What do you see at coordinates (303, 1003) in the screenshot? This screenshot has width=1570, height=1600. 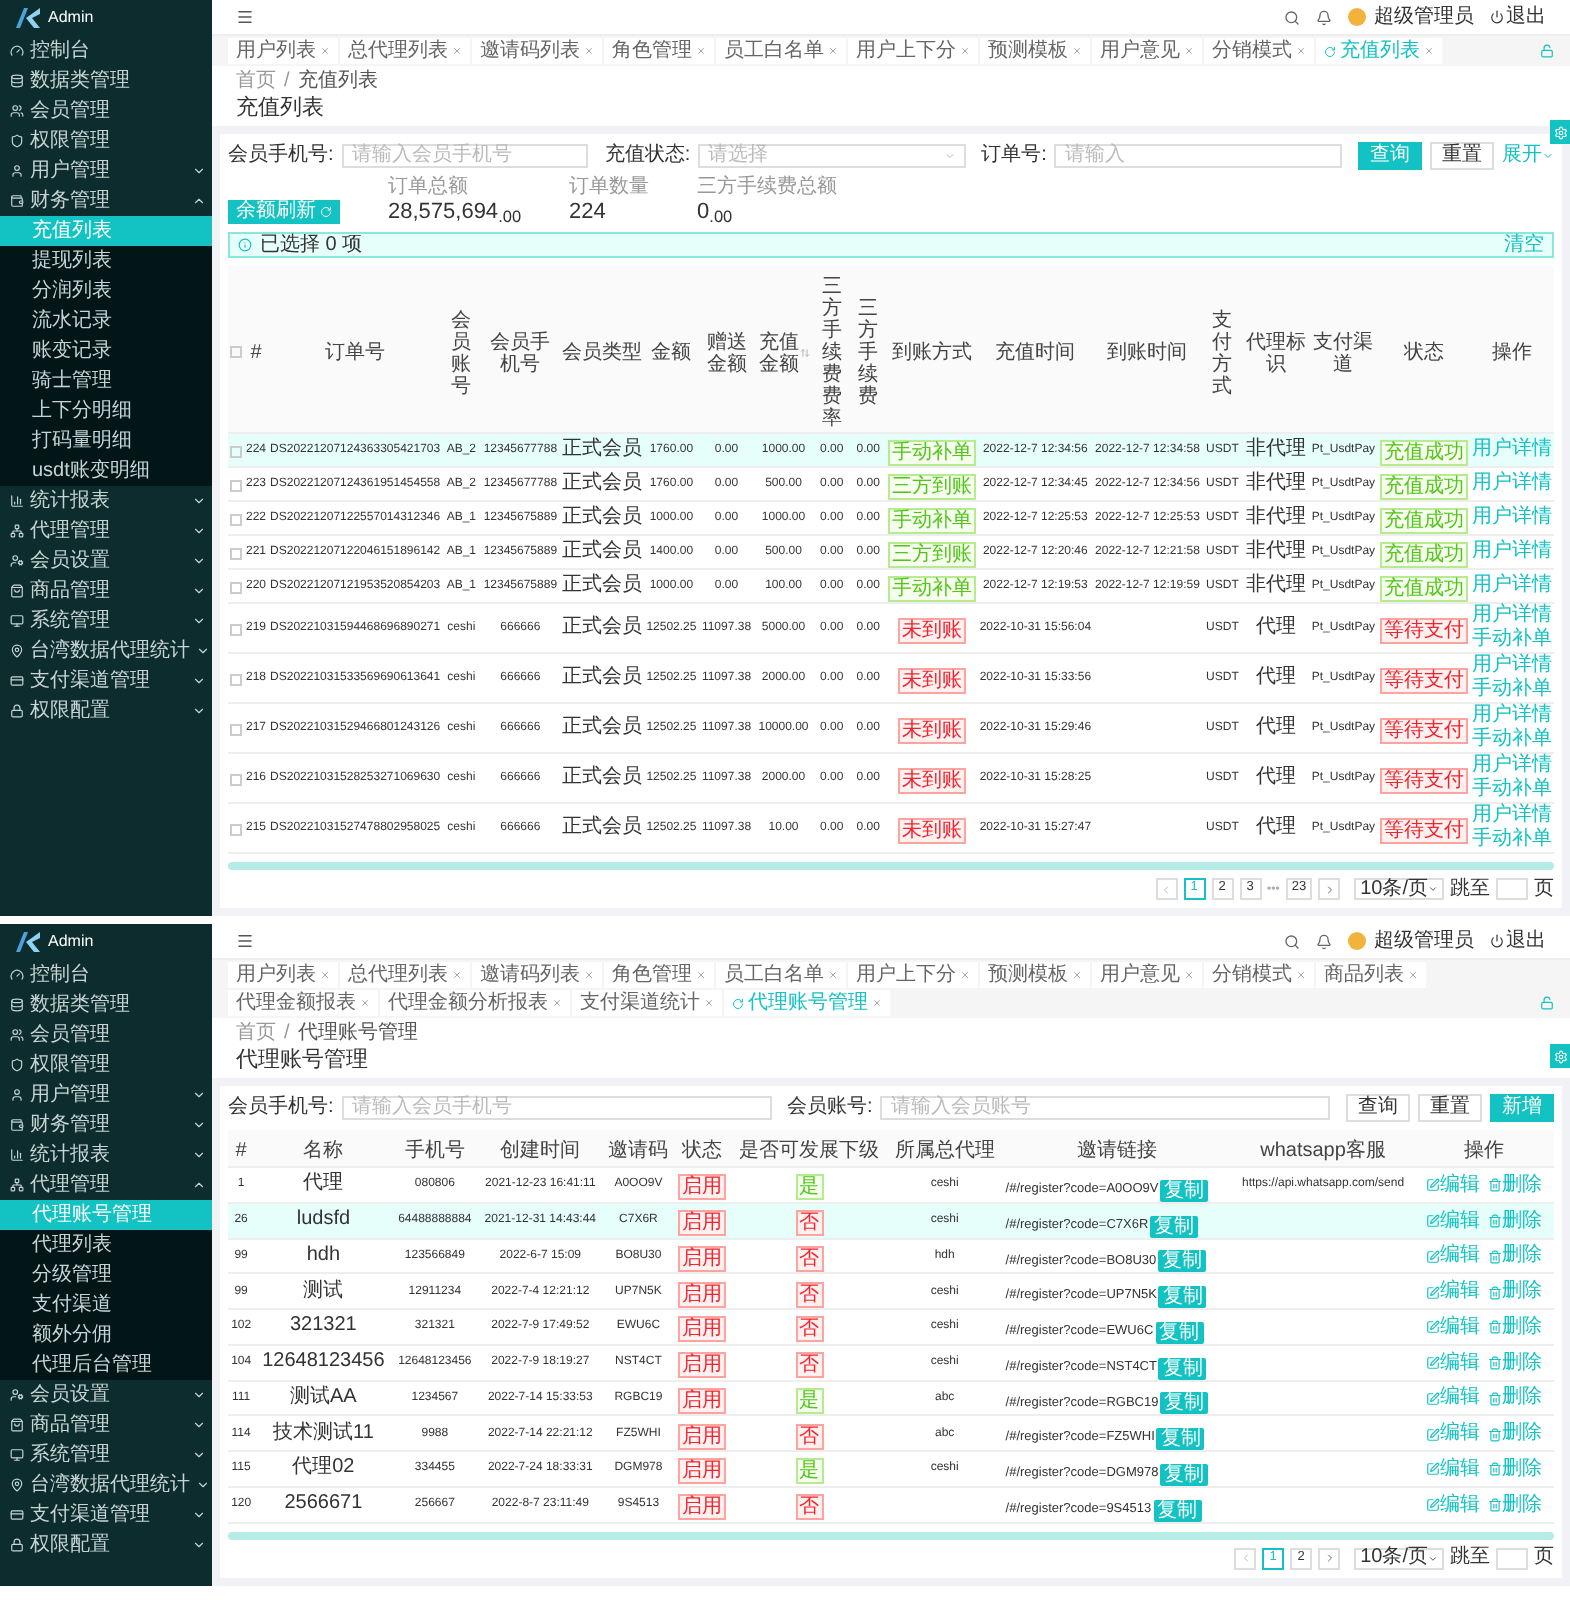 I see `page-tab: 代理金额报表` at bounding box center [303, 1003].